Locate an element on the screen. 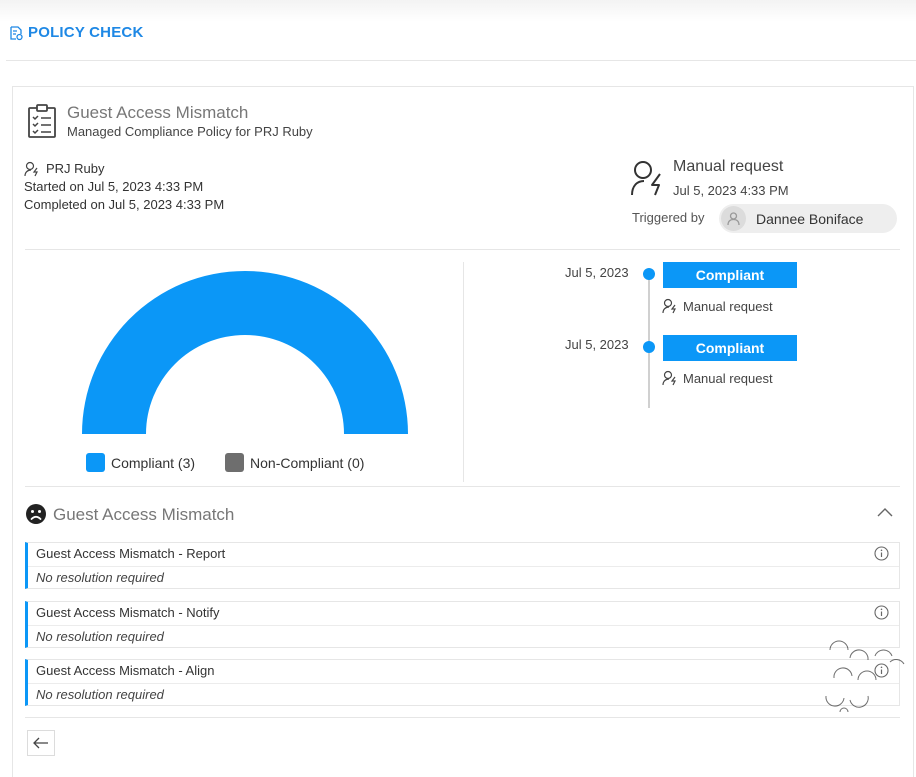  avatar is located at coordinates (733, 218).